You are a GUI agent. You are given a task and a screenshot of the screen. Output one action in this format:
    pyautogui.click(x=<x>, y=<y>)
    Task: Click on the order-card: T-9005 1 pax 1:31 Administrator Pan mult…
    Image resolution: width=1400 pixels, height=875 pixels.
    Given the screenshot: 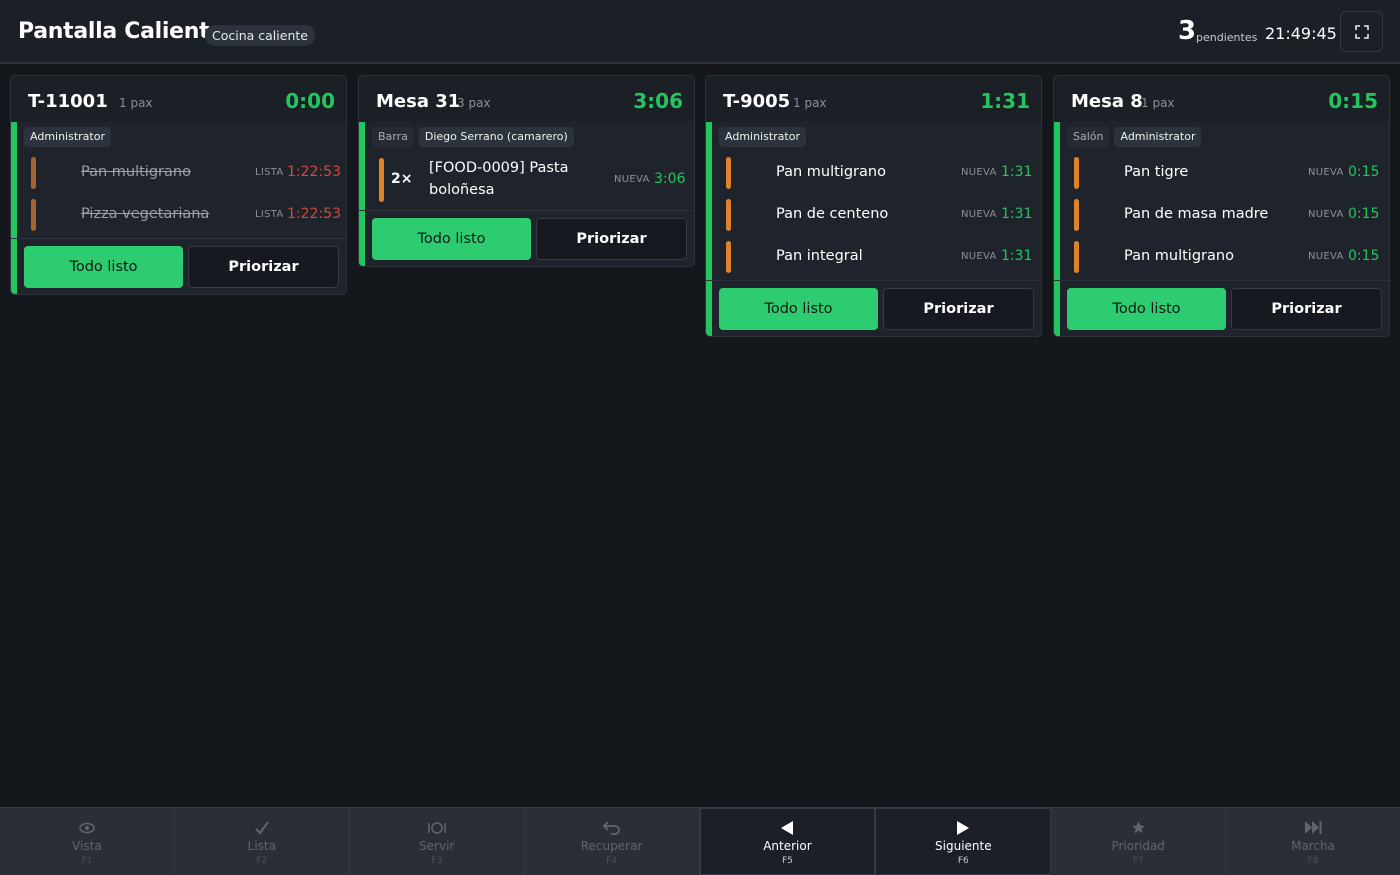 What is the action you would take?
    pyautogui.click(x=873, y=206)
    